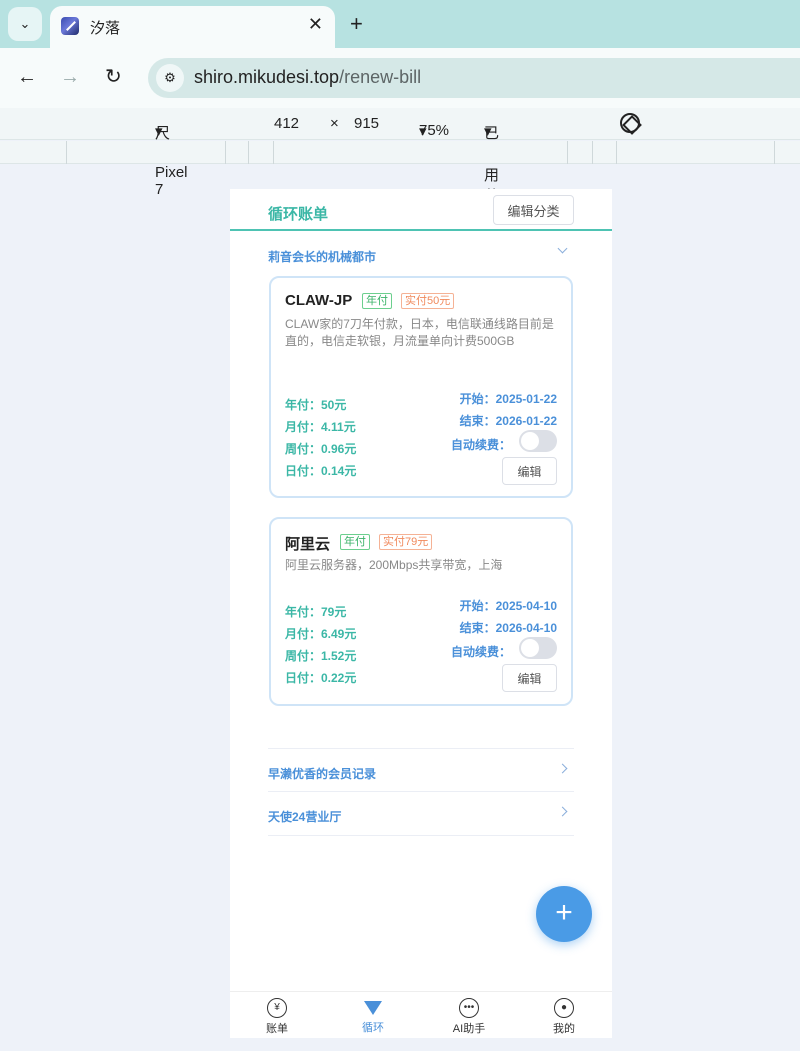 This screenshot has width=800, height=1051. Describe the element at coordinates (394, 565) in the screenshot. I see `bill-description: 阿里云服务器，200Mbps共享带宽，上海` at that location.